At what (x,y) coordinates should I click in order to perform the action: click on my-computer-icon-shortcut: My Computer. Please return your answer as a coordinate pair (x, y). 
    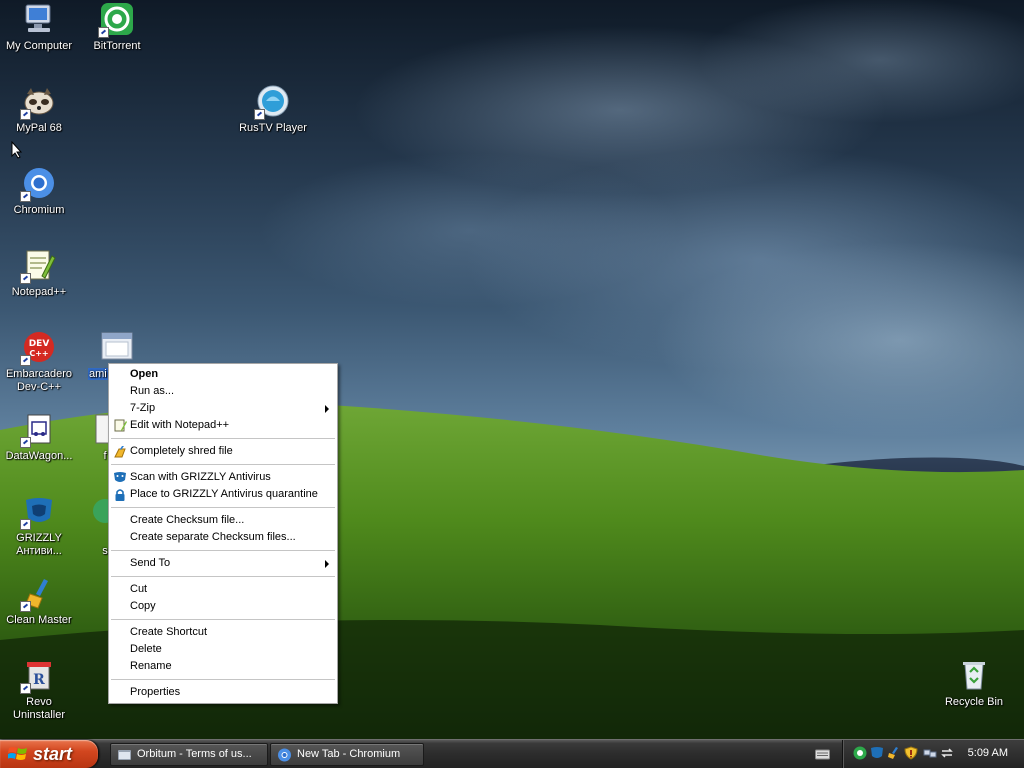
    Looking at the image, I should click on (39, 27).